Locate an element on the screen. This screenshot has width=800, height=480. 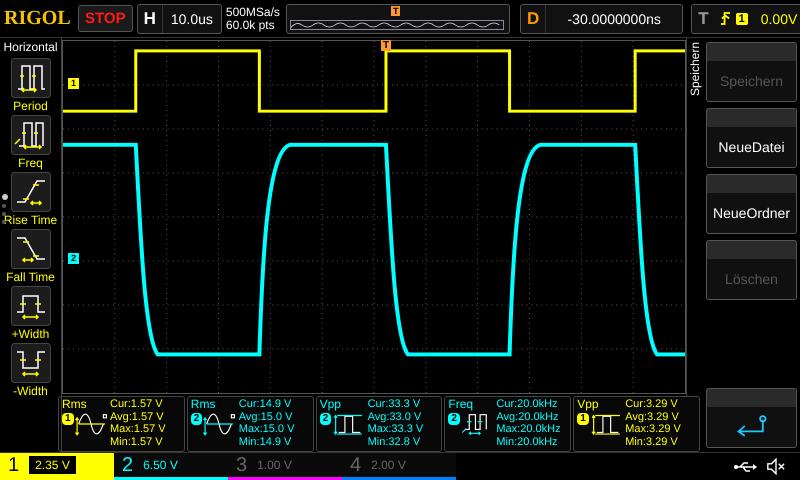
measurement-value: Min:1.57 V is located at coordinates (137, 442).